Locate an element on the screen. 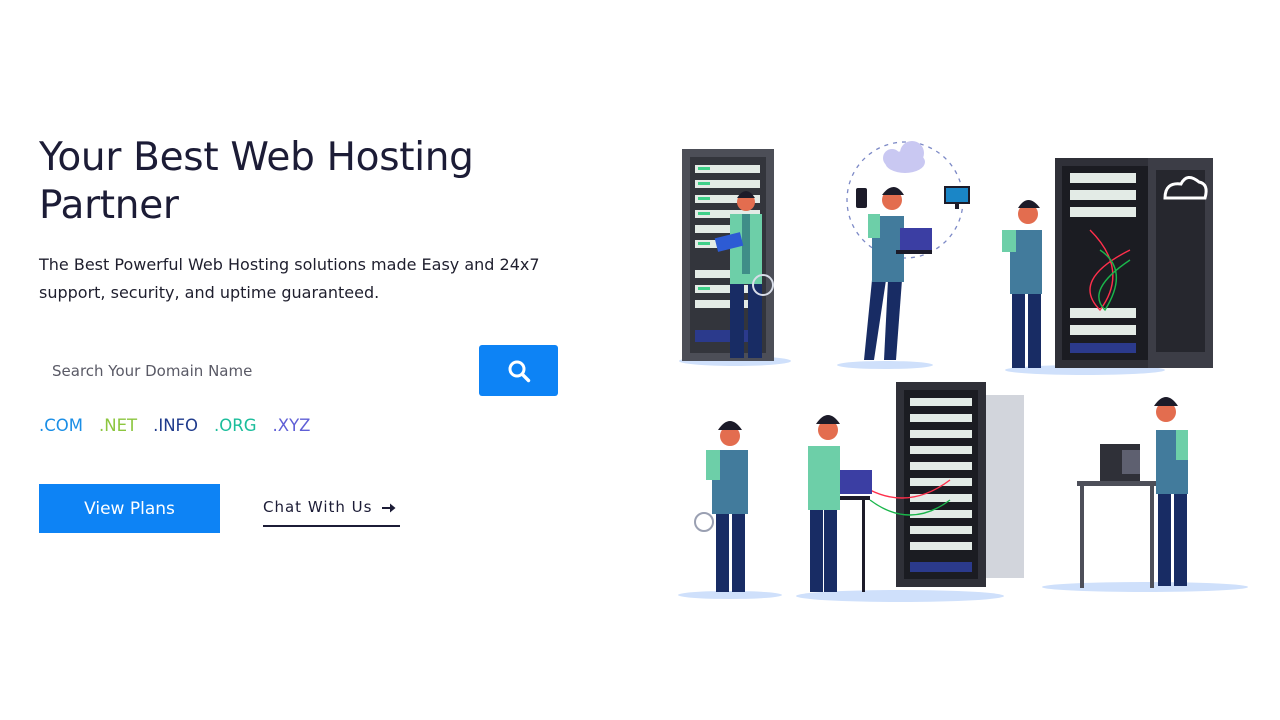 This screenshot has height=720, width=1280. tld-net: .NET is located at coordinates (118, 426).